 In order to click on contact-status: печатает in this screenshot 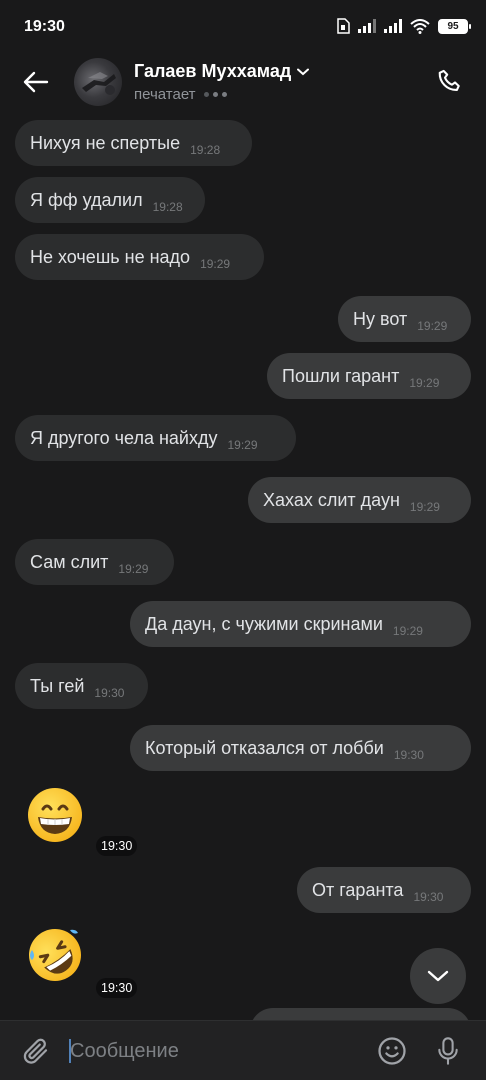, I will do `click(180, 94)`.